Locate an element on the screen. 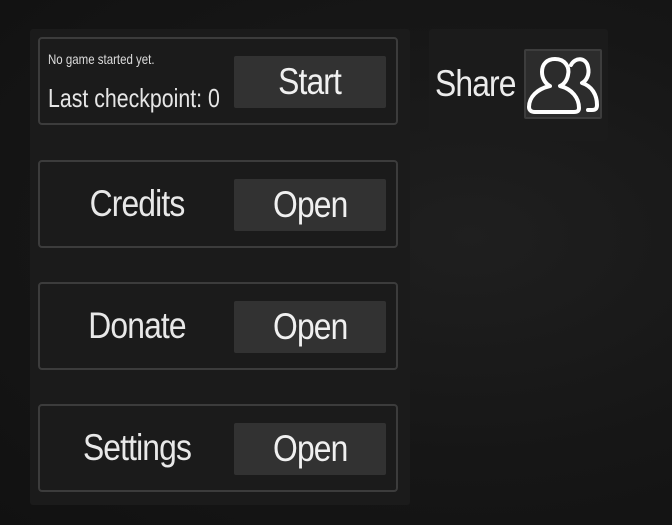 This screenshot has width=672, height=525. share-button is located at coordinates (563, 84).